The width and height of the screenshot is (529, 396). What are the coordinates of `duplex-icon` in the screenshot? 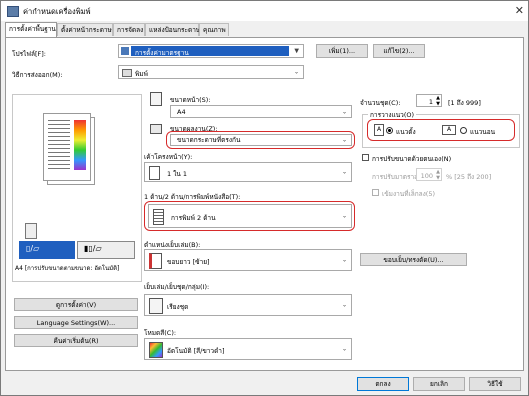 It's located at (158, 217).